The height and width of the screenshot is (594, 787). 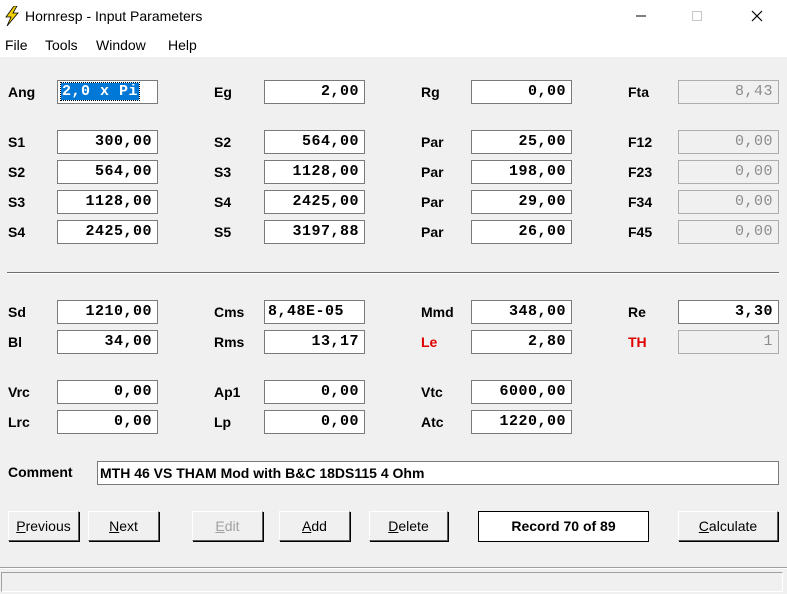 What do you see at coordinates (114, 526) in the screenshot?
I see `next-accel: N` at bounding box center [114, 526].